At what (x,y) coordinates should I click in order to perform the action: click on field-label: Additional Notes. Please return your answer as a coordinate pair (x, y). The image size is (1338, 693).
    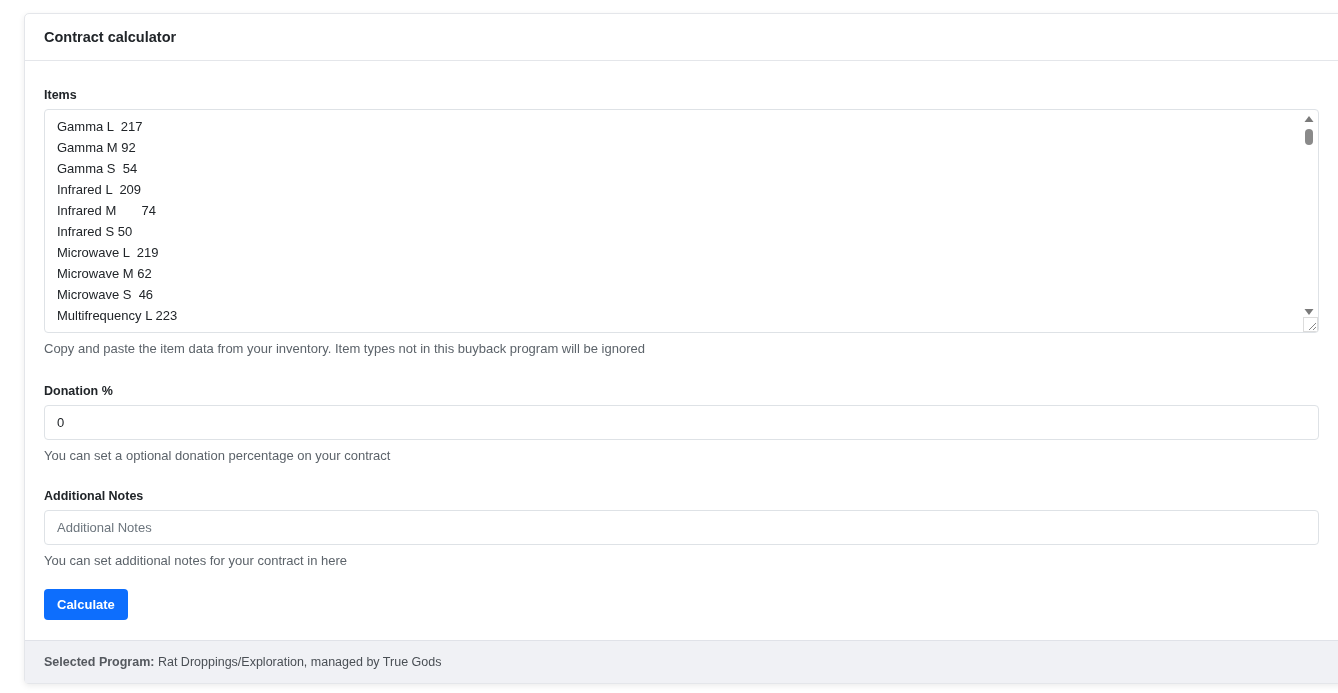
    Looking at the image, I should click on (94, 496).